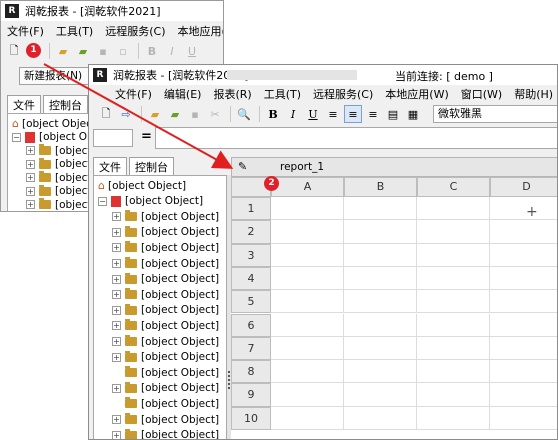  I want to click on arrow-line, so click(138, 116).